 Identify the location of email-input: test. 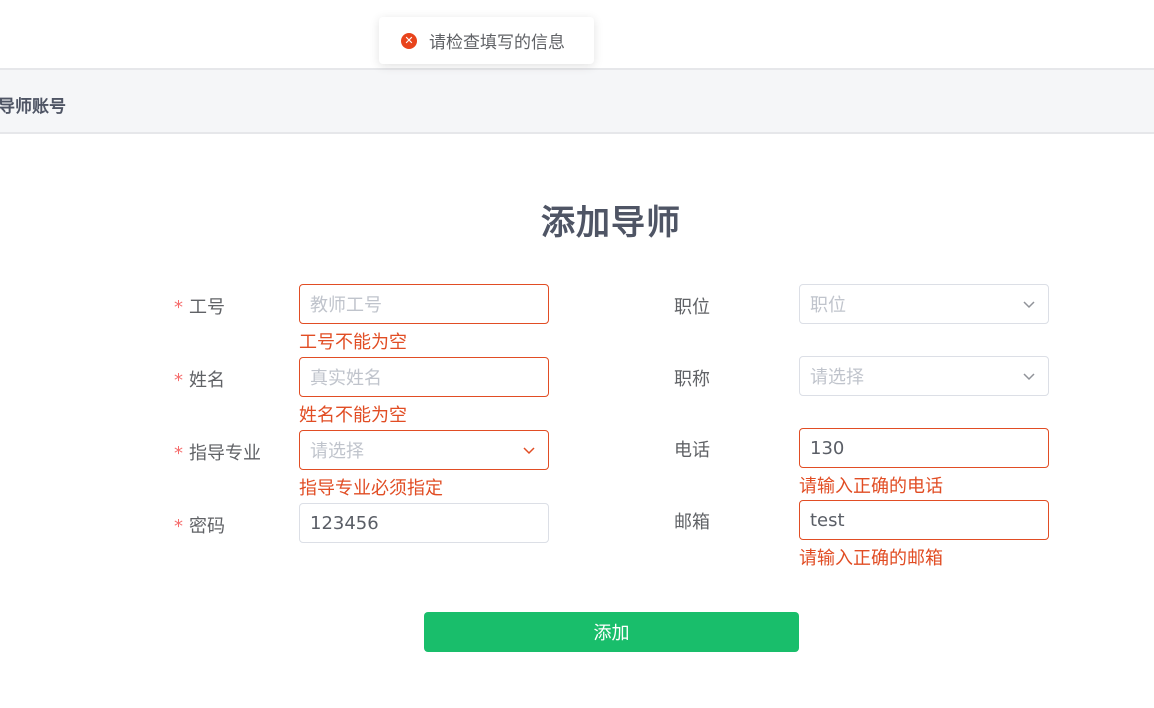
(924, 520).